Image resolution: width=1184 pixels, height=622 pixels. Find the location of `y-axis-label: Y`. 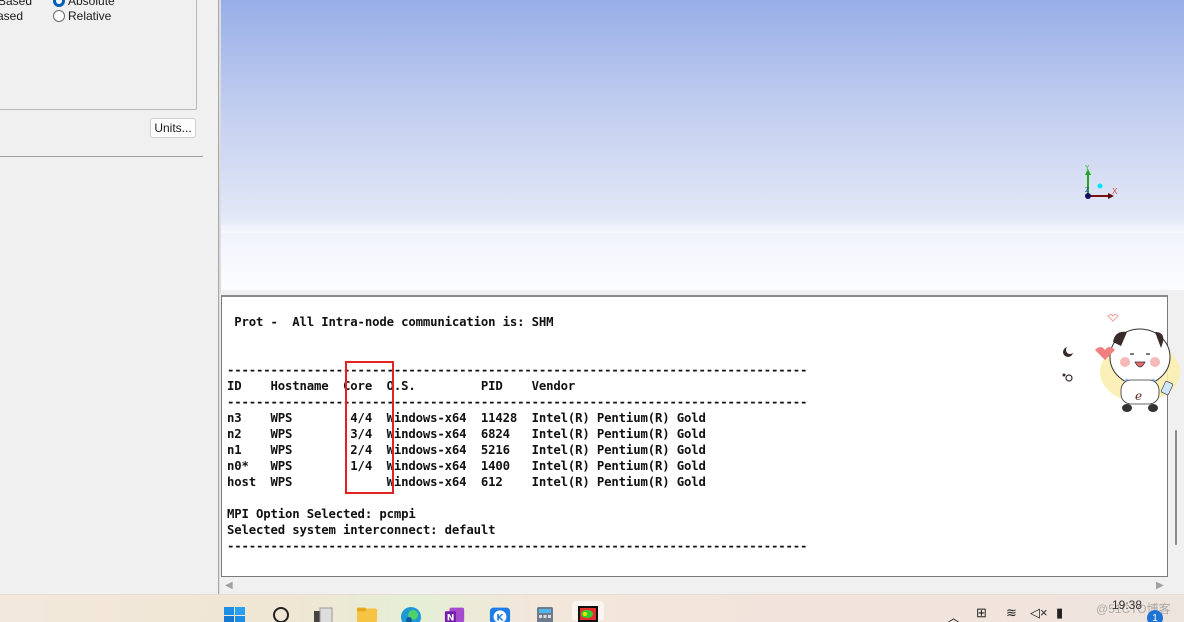

y-axis-label: Y is located at coordinates (1087, 168).